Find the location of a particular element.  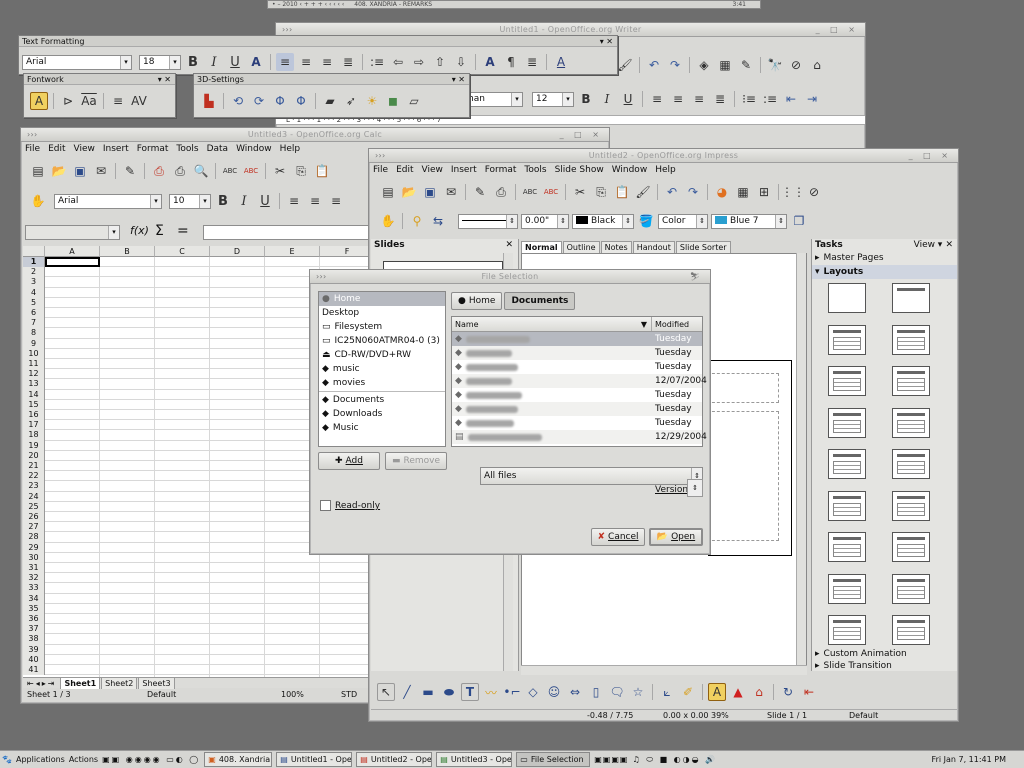

calc-menu-data: Data is located at coordinates (218, 149).